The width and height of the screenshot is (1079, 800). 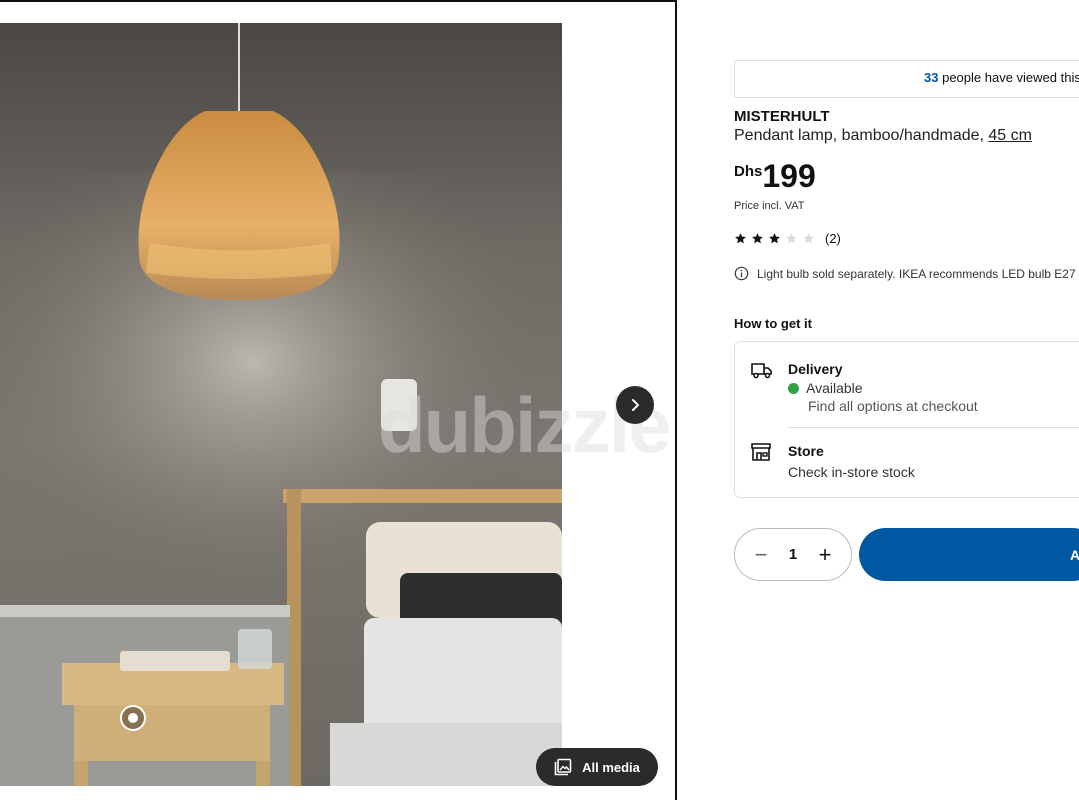 What do you see at coordinates (133, 718) in the screenshot?
I see `image-indicator-dot` at bounding box center [133, 718].